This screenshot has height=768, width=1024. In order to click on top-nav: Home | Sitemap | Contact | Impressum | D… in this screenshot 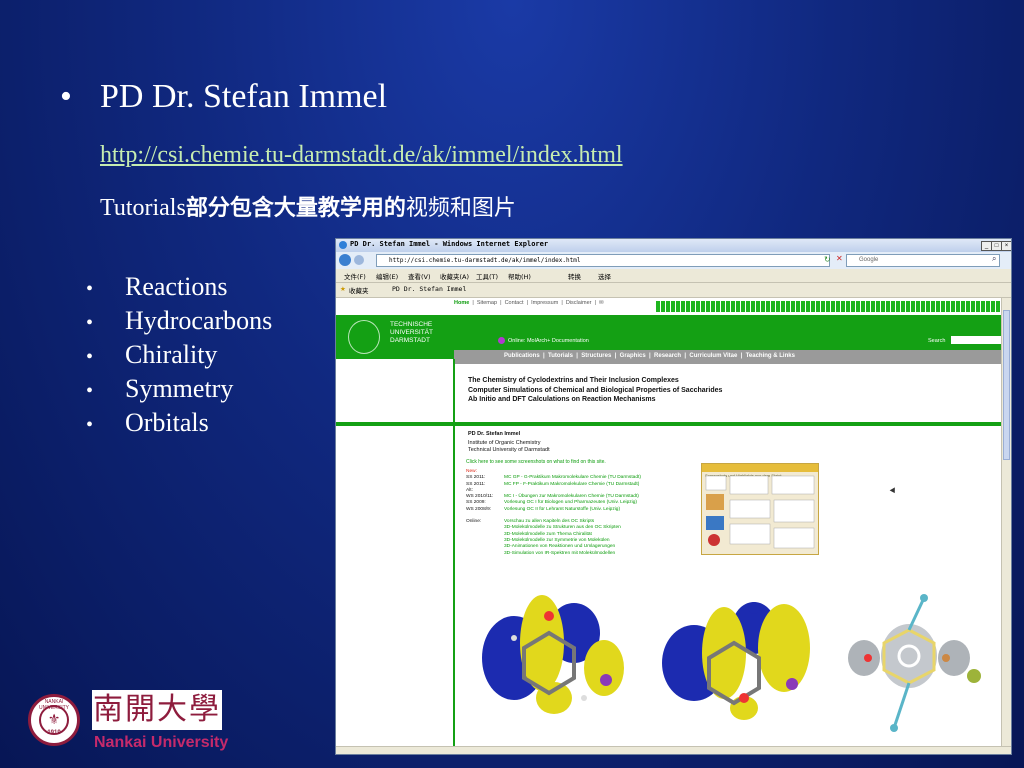, I will do `click(529, 303)`.